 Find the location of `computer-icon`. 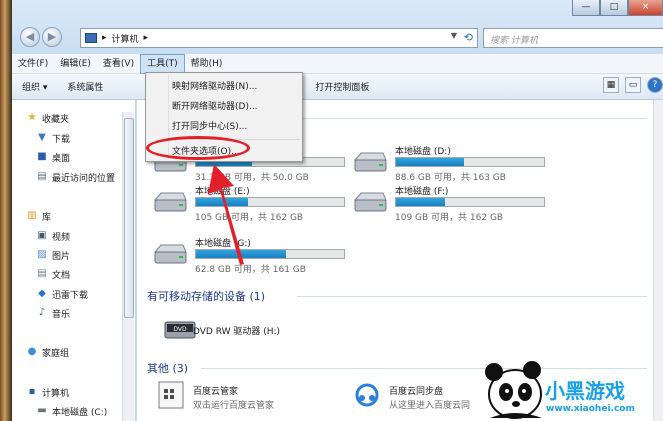

computer-icon is located at coordinates (91, 38).